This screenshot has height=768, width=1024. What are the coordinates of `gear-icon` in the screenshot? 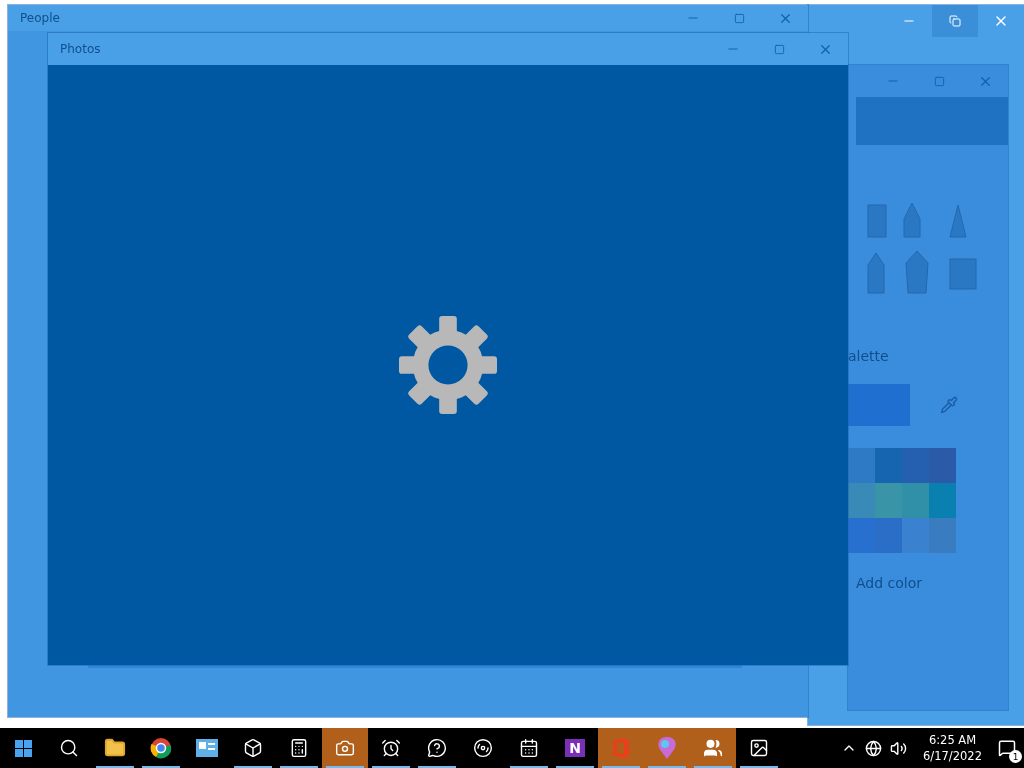 It's located at (448, 365).